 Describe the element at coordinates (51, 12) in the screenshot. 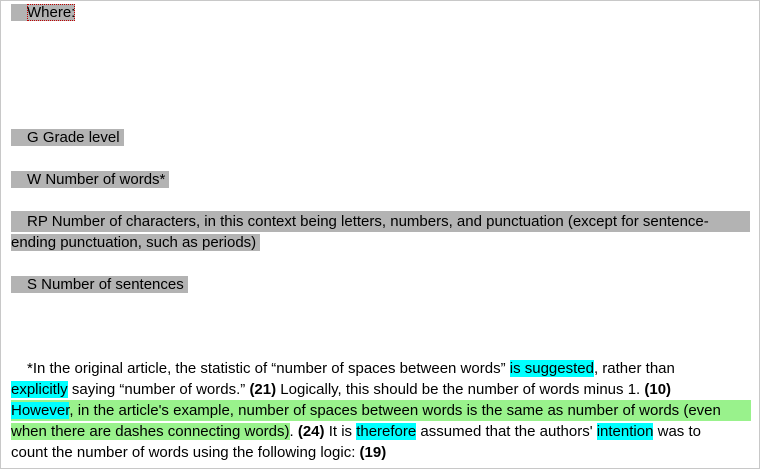

I see `where-text: Where:` at that location.